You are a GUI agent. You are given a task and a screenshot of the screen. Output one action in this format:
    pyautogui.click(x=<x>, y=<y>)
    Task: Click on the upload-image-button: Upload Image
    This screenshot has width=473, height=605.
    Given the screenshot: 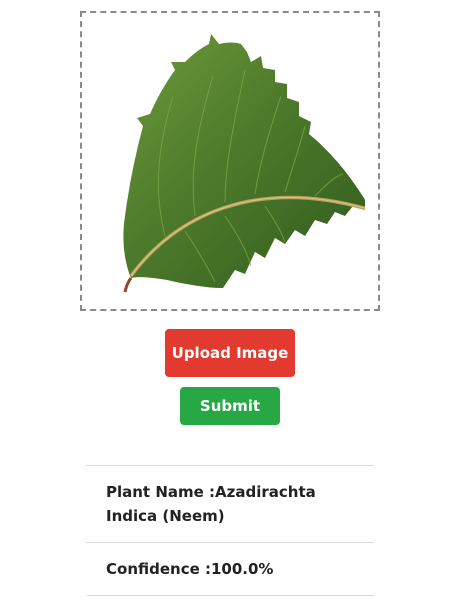 What is the action you would take?
    pyautogui.click(x=230, y=353)
    